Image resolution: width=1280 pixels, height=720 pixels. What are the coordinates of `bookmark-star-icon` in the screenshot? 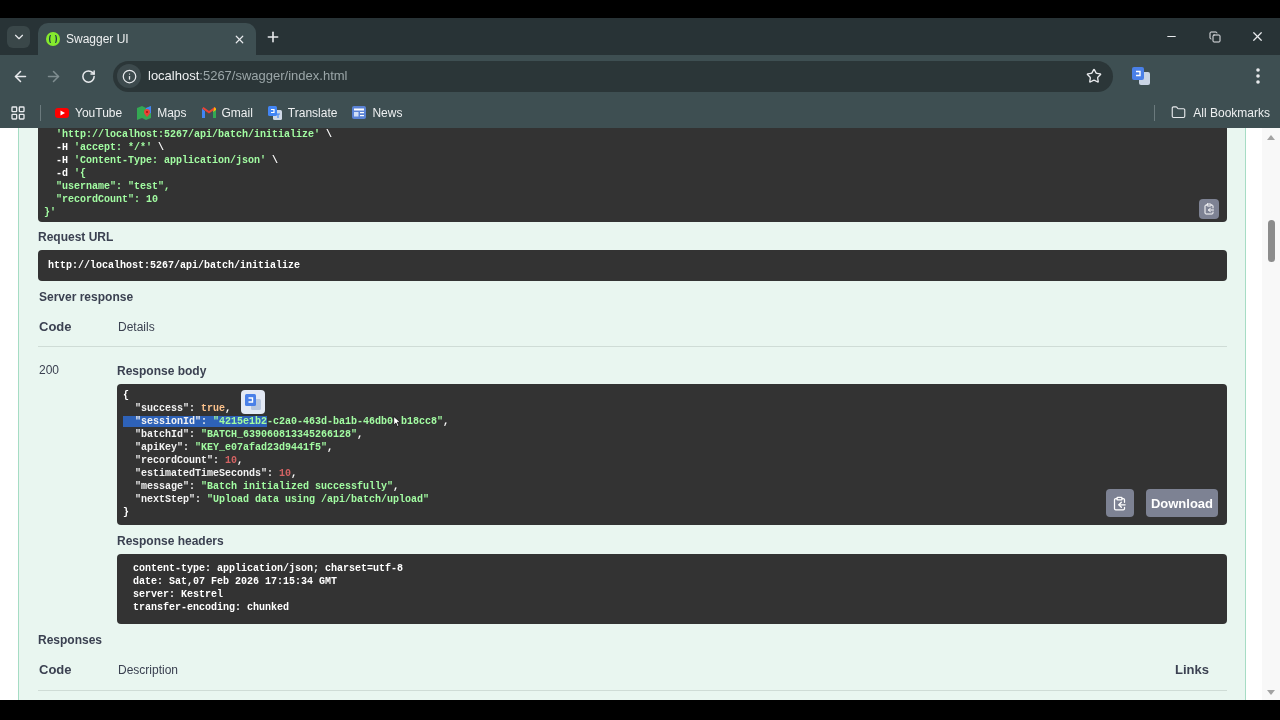 It's located at (1094, 76).